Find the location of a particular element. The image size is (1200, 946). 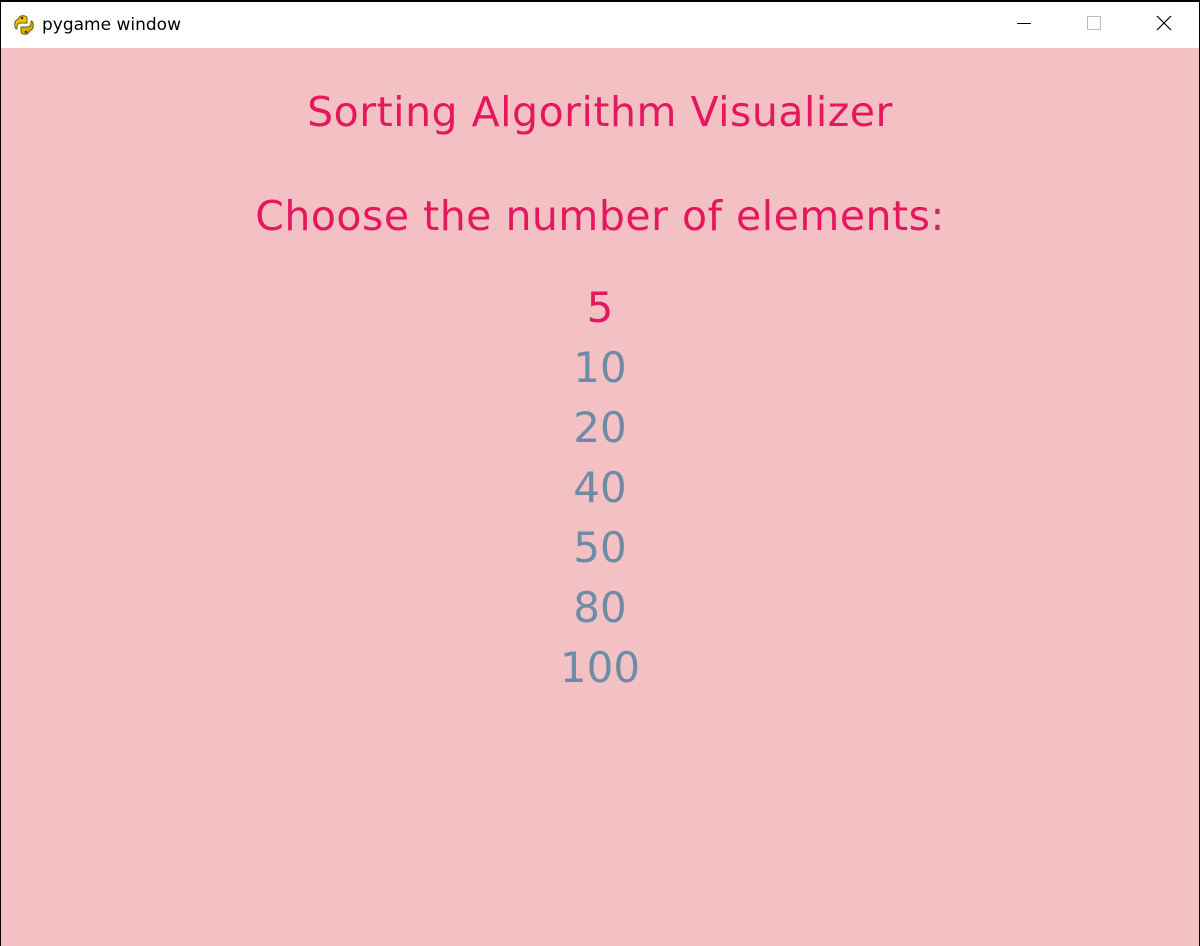

option-50: 50 is located at coordinates (600, 548).